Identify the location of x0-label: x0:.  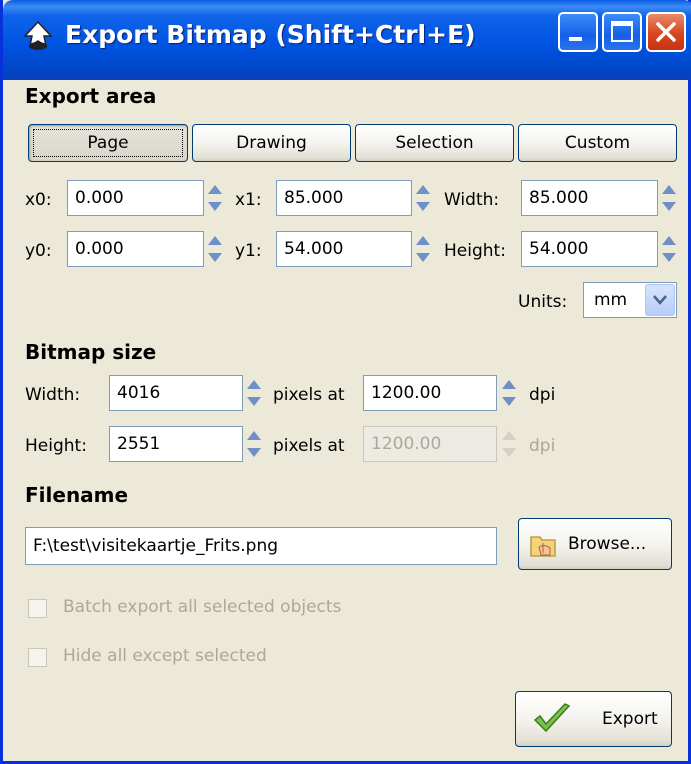
(38, 200).